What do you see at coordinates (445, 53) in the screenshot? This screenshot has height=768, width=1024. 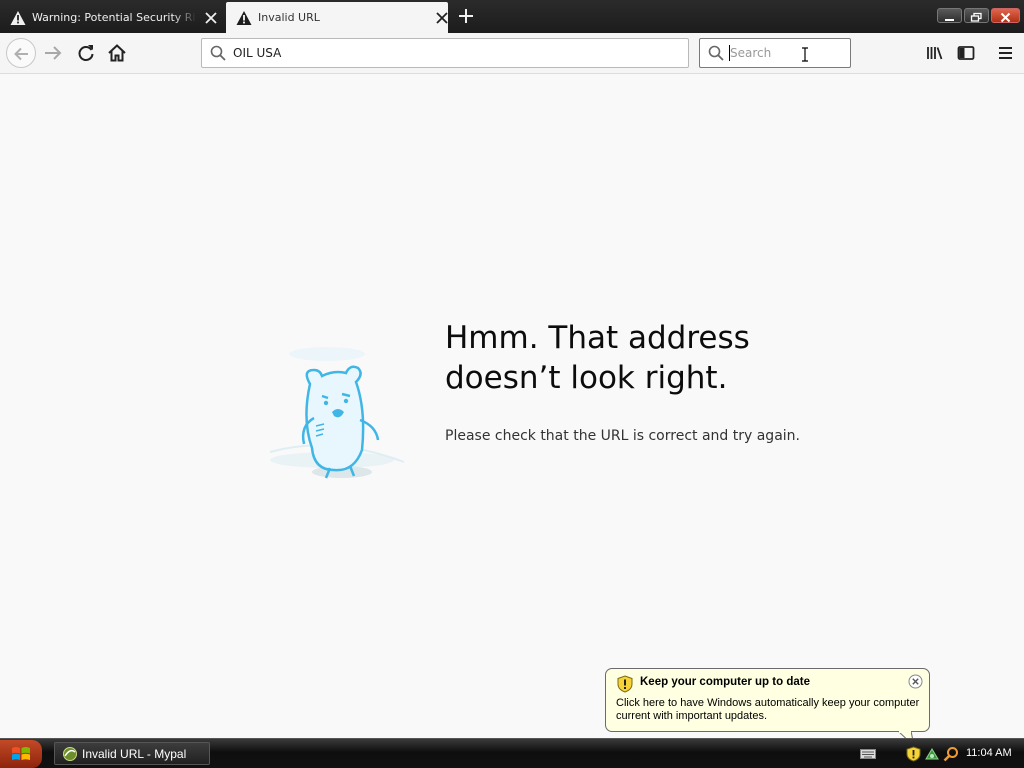 I see `url-bar: OIL USA` at bounding box center [445, 53].